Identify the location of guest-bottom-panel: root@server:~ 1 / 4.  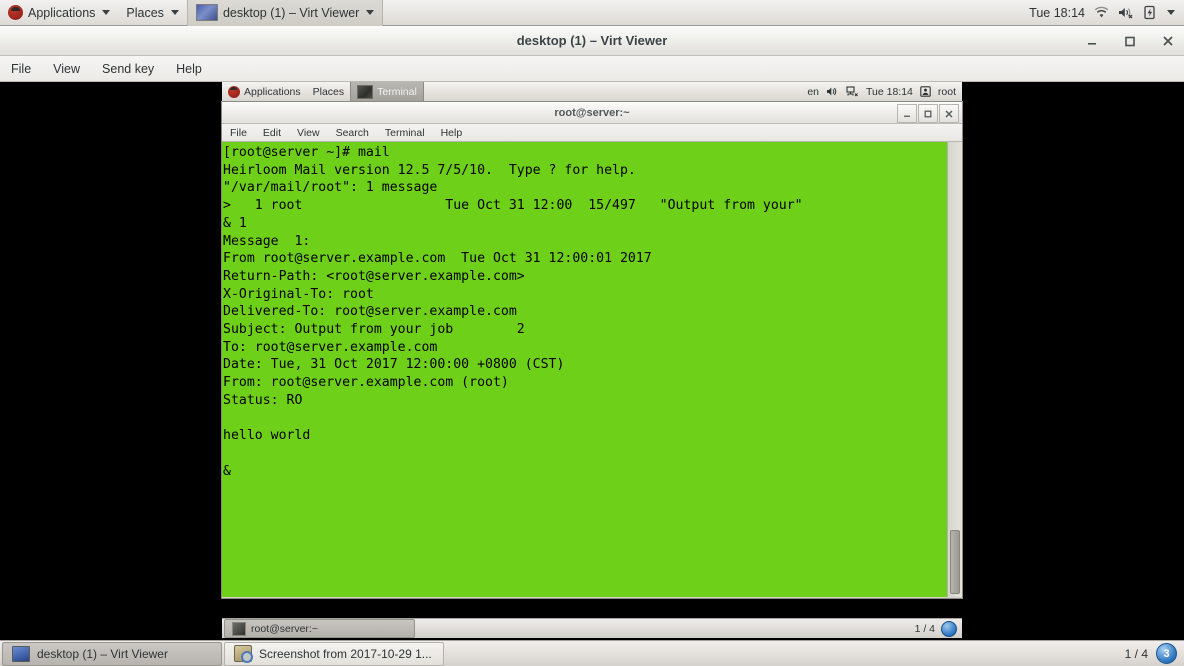
(592, 628).